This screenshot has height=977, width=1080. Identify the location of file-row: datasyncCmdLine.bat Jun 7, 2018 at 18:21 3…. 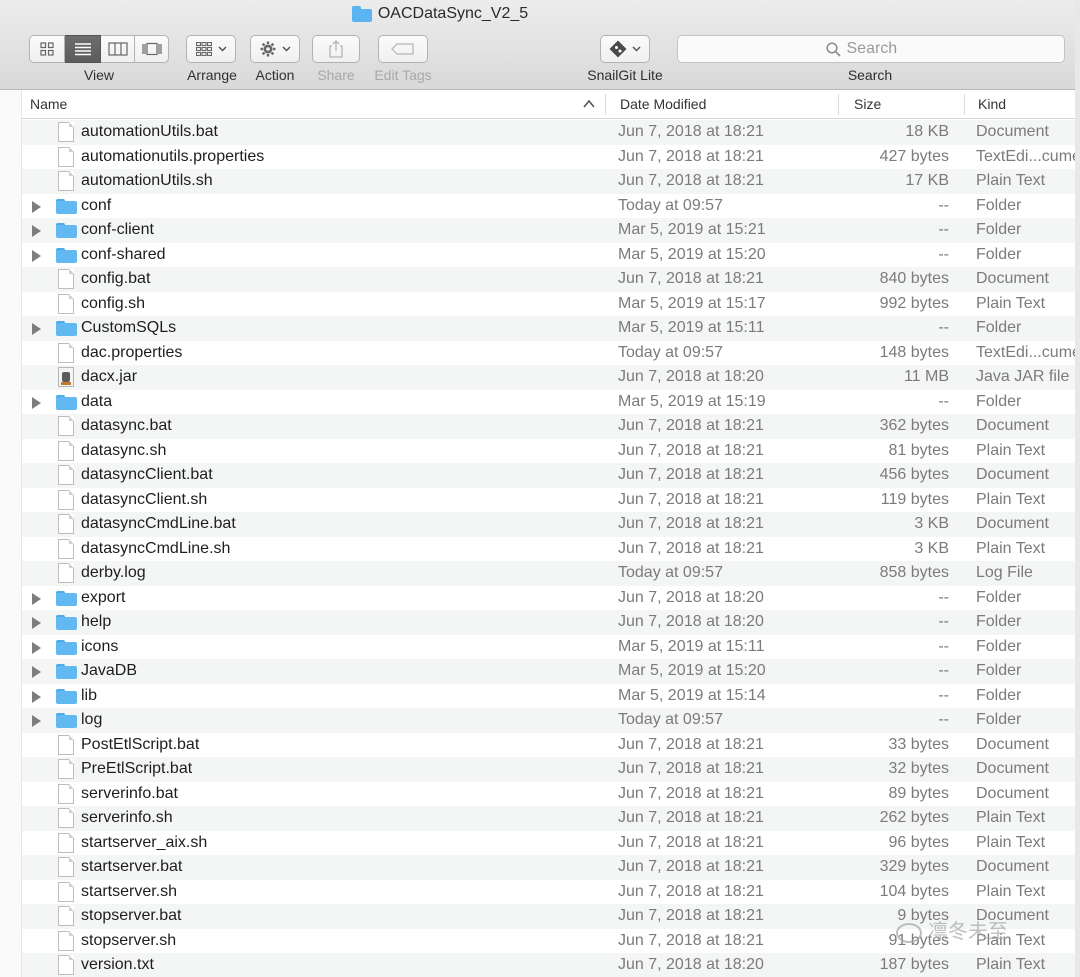
(551, 524).